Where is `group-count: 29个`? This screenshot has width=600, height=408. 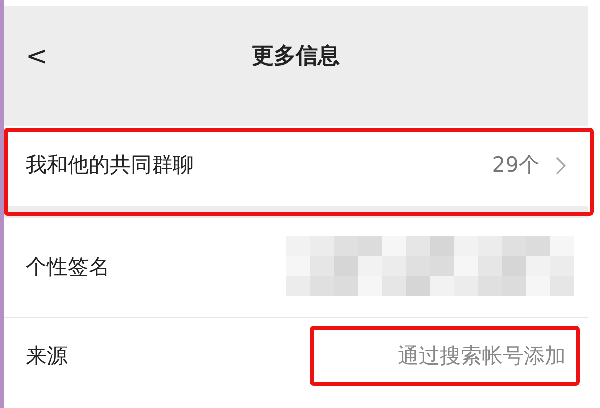 group-count: 29个 is located at coordinates (516, 166).